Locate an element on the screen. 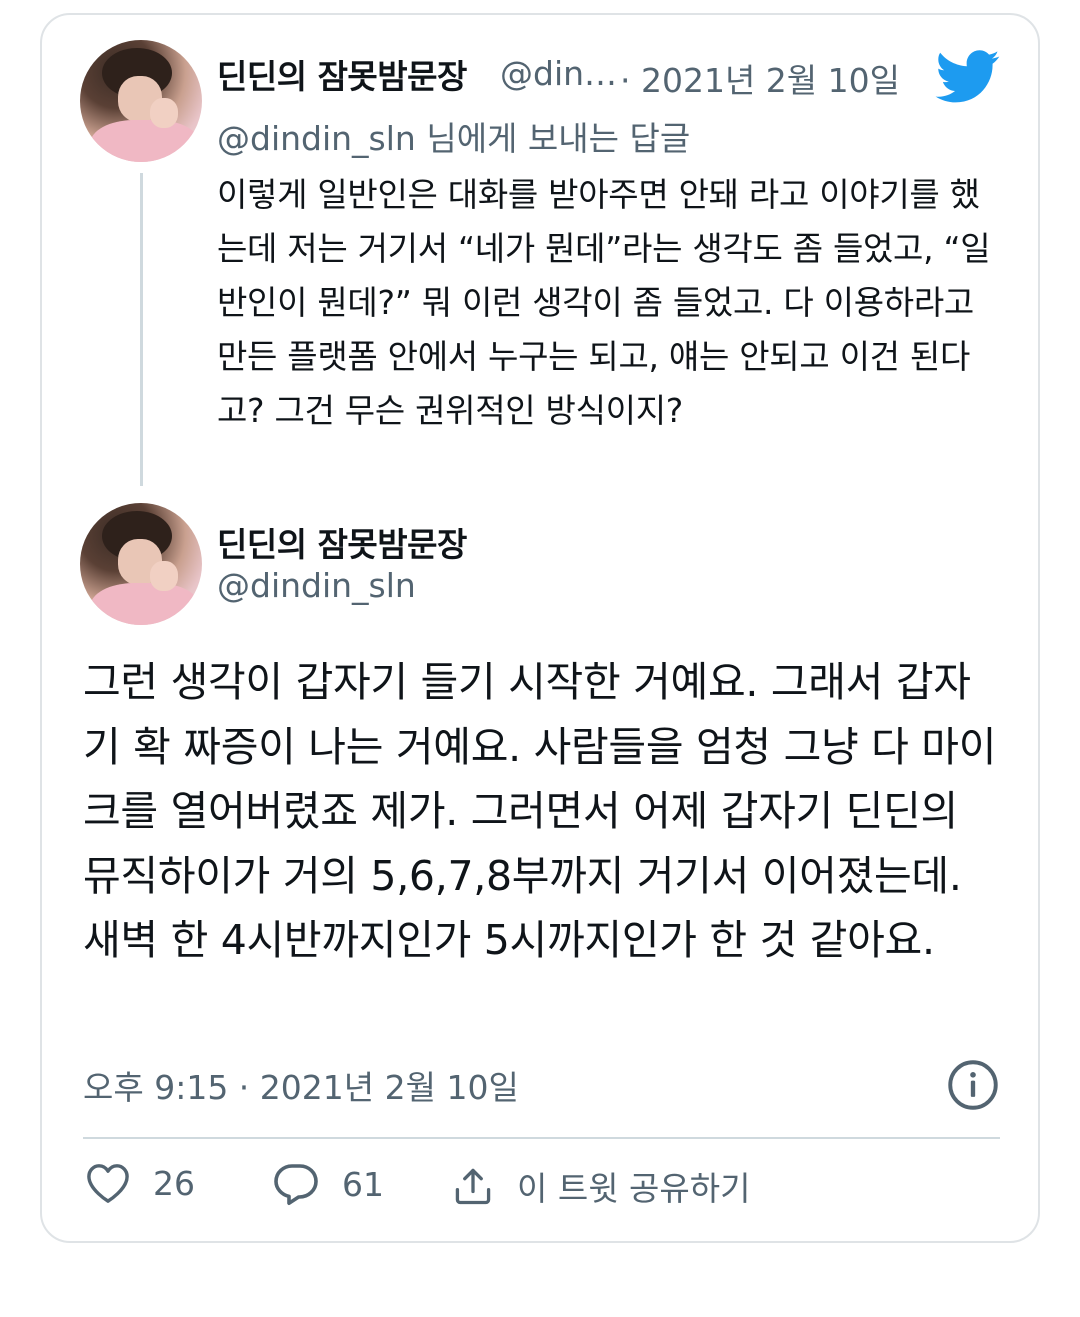 The image size is (1080, 1317). info-icon is located at coordinates (973, 1085).